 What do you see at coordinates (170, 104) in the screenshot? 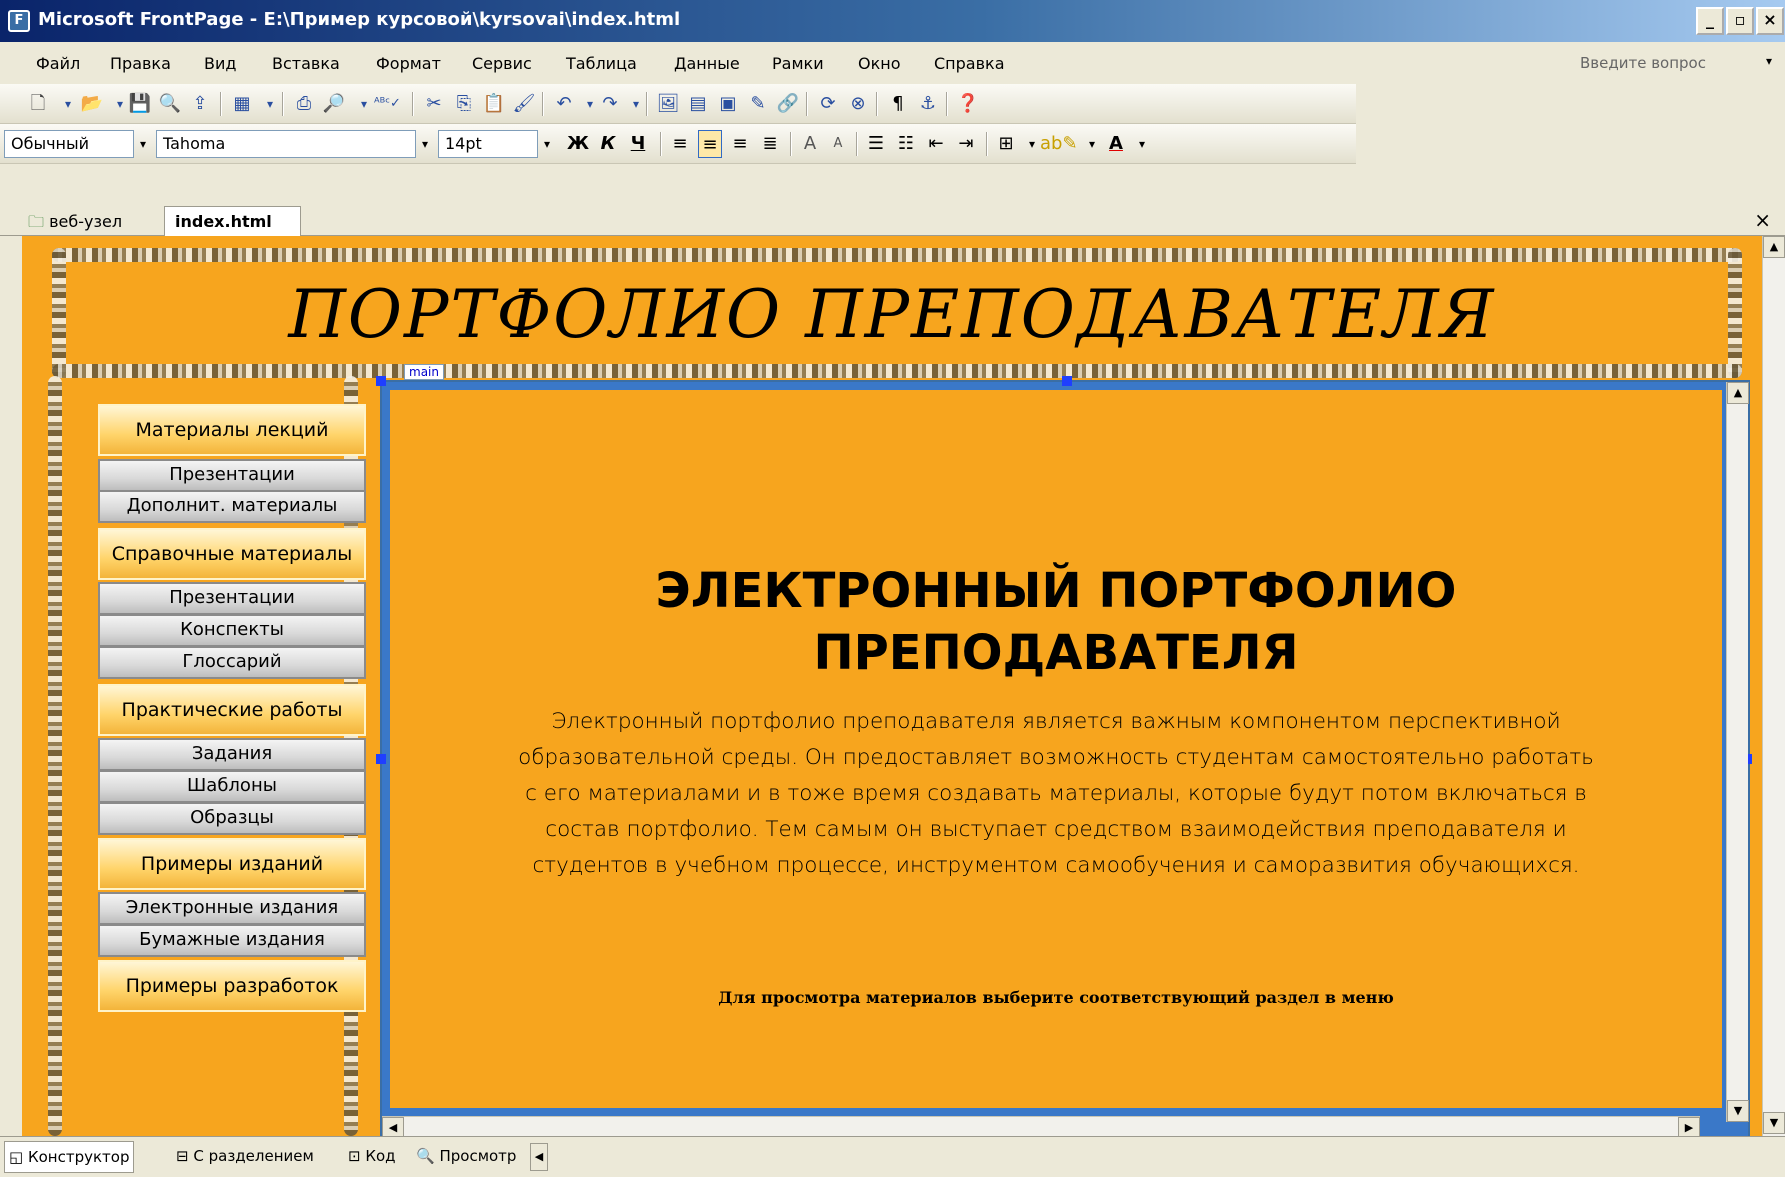
I see `search-icon: 🔍` at bounding box center [170, 104].